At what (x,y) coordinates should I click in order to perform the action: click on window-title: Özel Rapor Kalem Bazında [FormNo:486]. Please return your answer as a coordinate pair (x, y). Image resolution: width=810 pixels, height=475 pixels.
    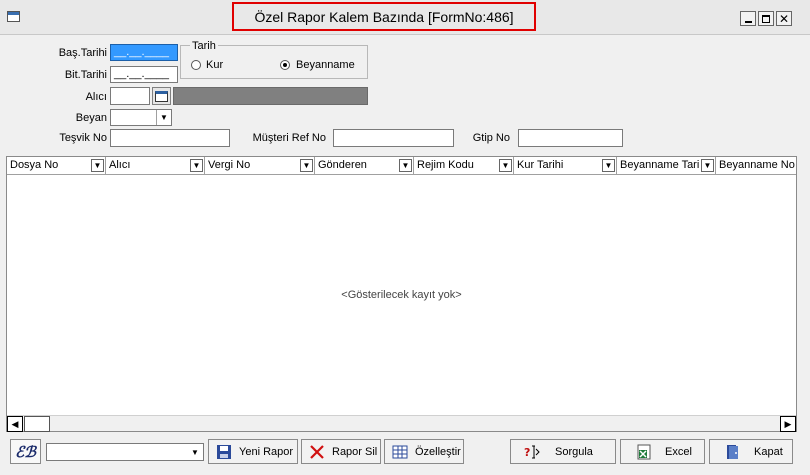
    Looking at the image, I should click on (384, 16).